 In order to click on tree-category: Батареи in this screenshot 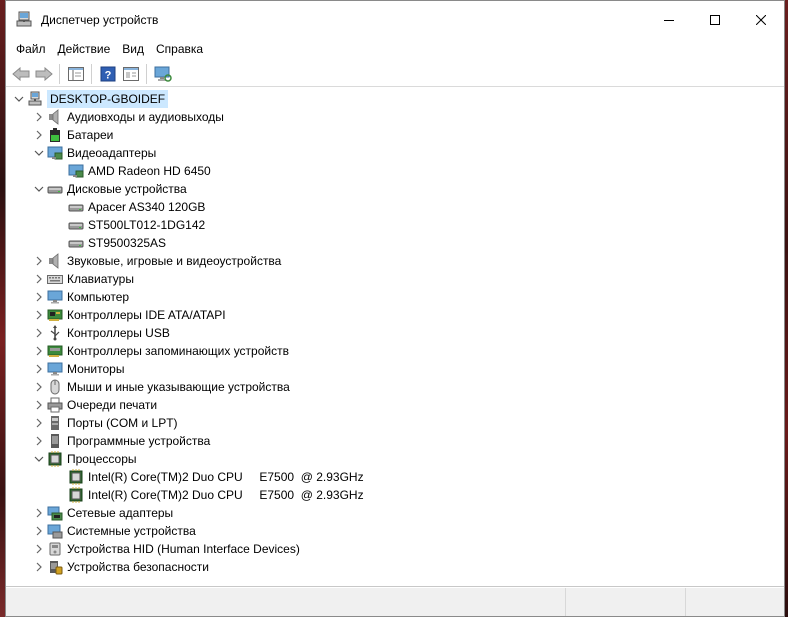, I will do `click(72, 135)`.